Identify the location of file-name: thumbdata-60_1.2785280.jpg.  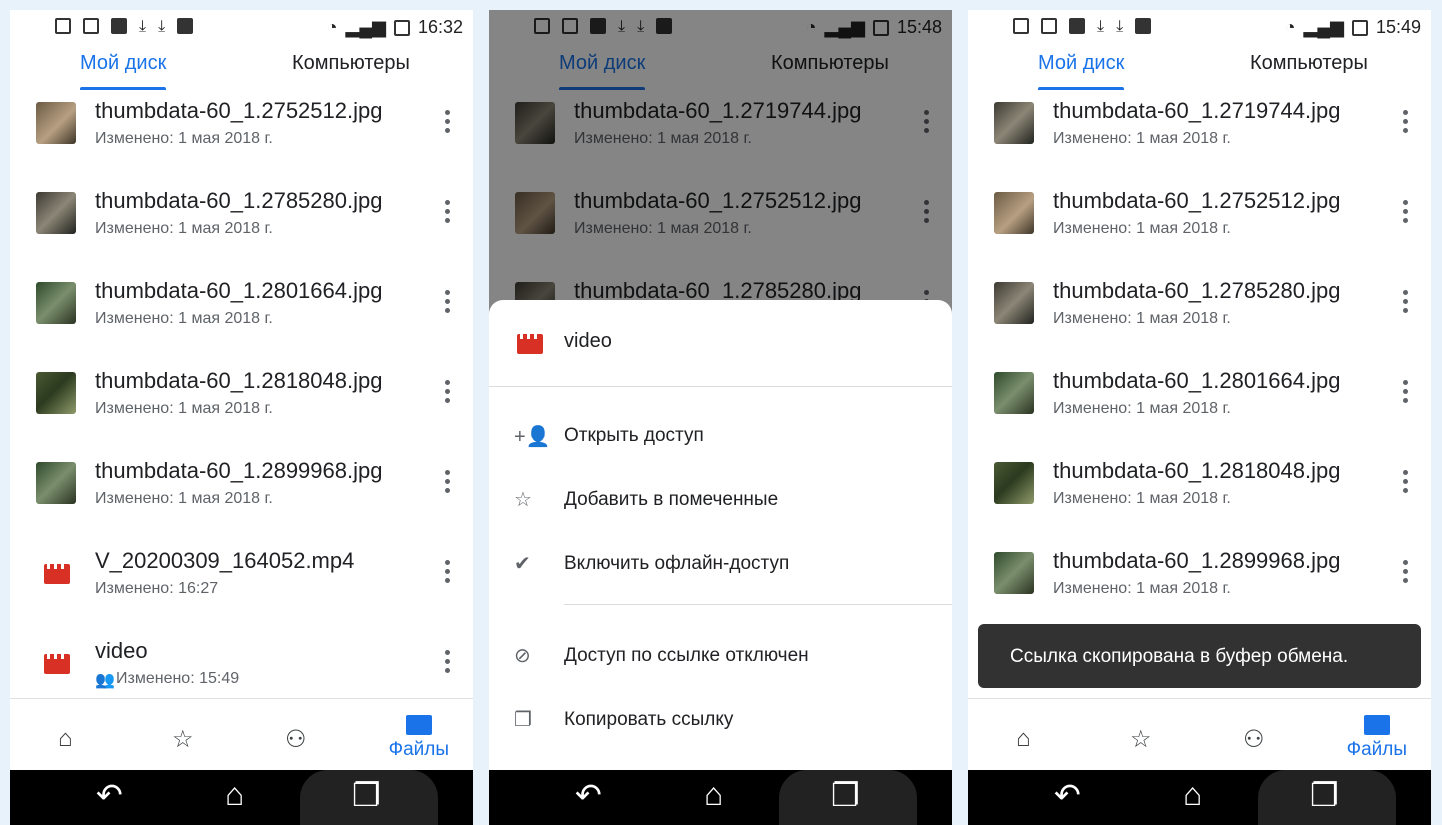
(239, 200).